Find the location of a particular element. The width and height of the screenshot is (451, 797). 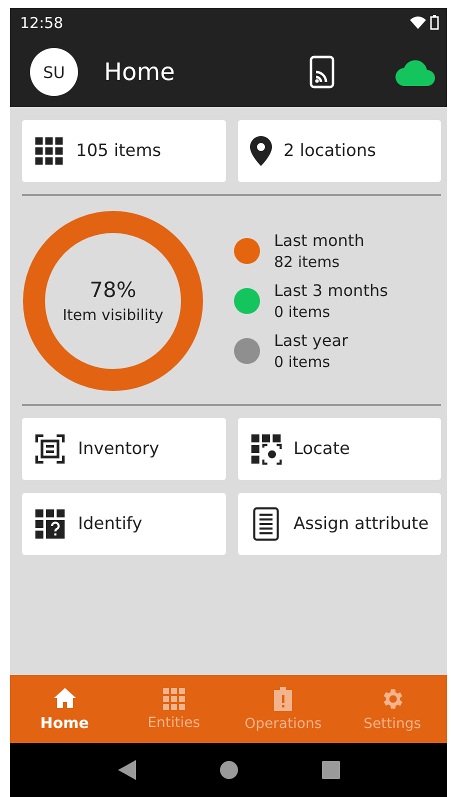

summary-card: 105 items is located at coordinates (124, 151).